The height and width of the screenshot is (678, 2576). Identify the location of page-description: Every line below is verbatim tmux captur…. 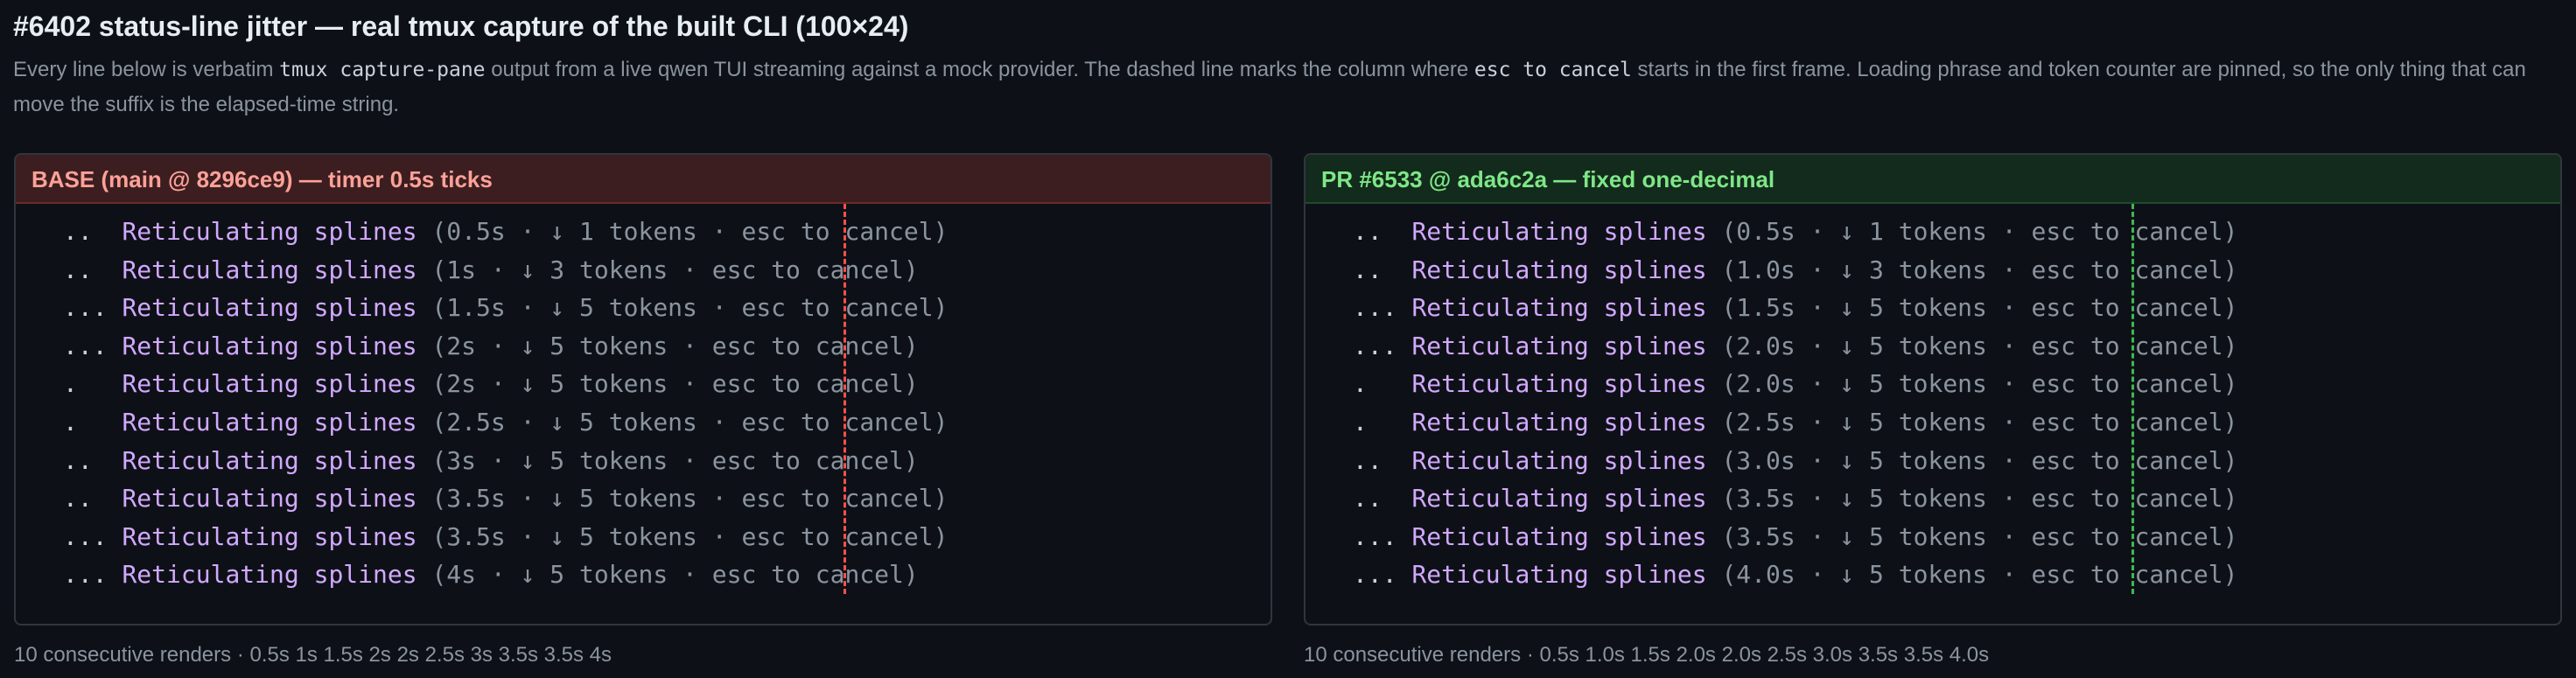
(1284, 87).